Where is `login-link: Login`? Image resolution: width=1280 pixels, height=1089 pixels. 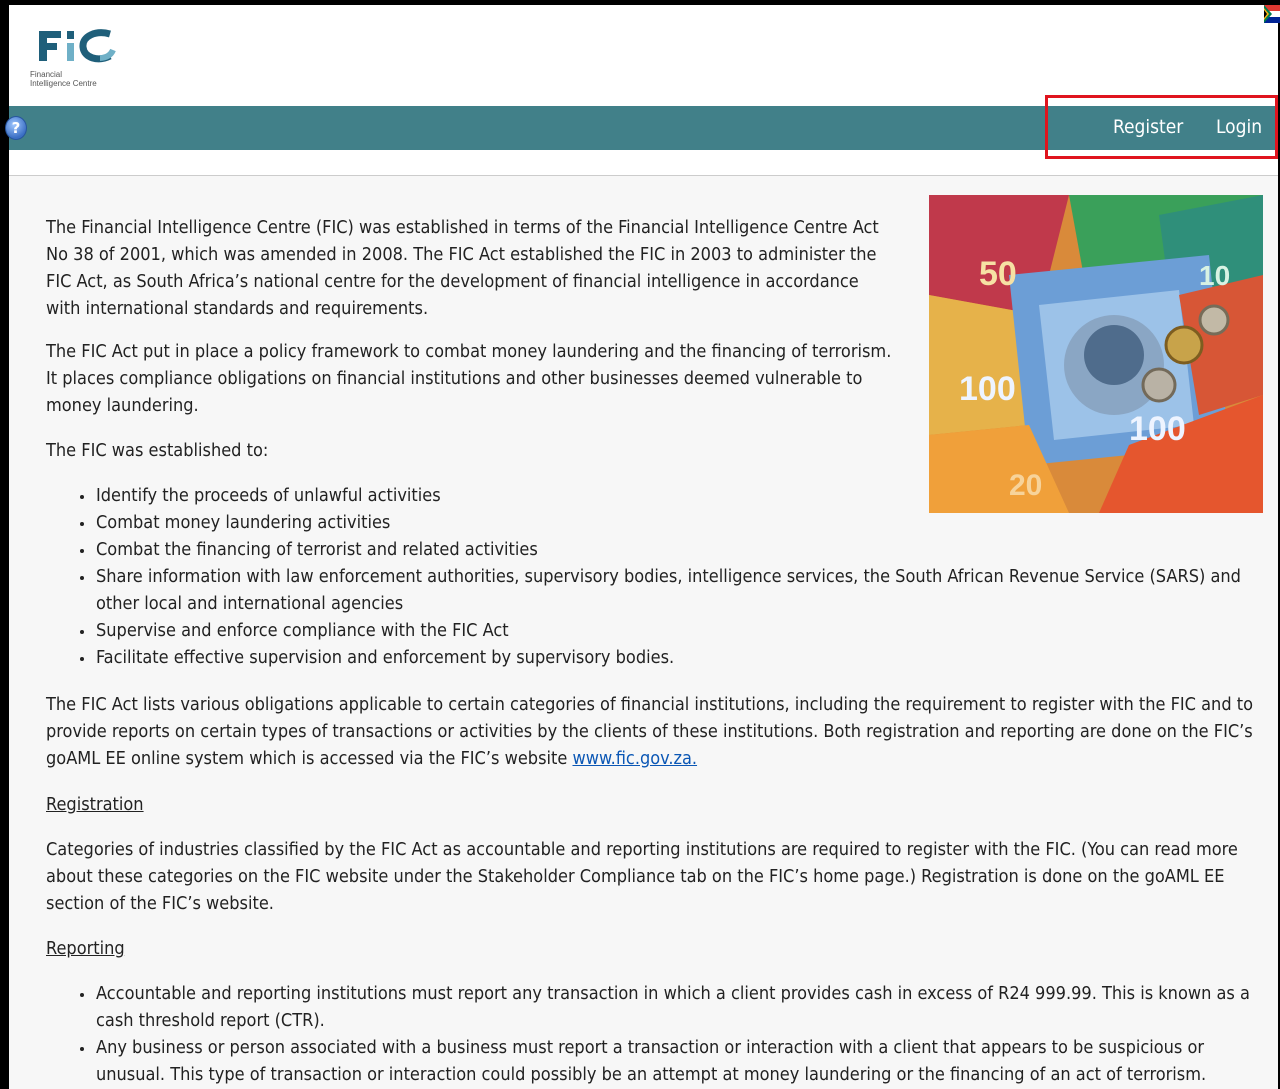
login-link: Login is located at coordinates (1239, 127).